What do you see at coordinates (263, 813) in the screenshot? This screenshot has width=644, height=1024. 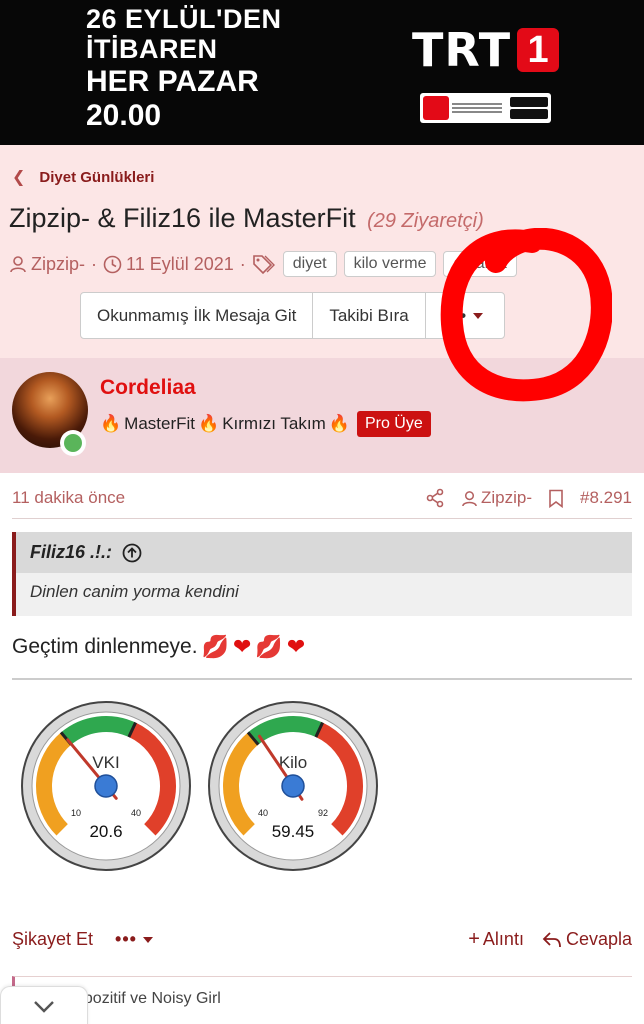 I see `gauge-min-label: 40` at bounding box center [263, 813].